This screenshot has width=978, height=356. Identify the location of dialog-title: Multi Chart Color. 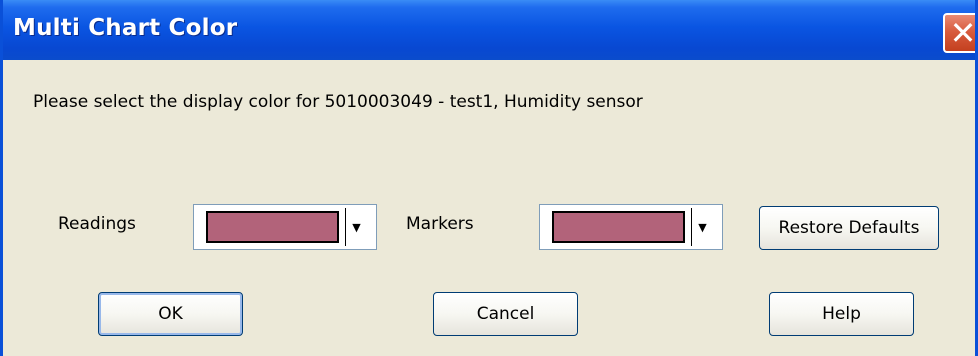
(125, 28).